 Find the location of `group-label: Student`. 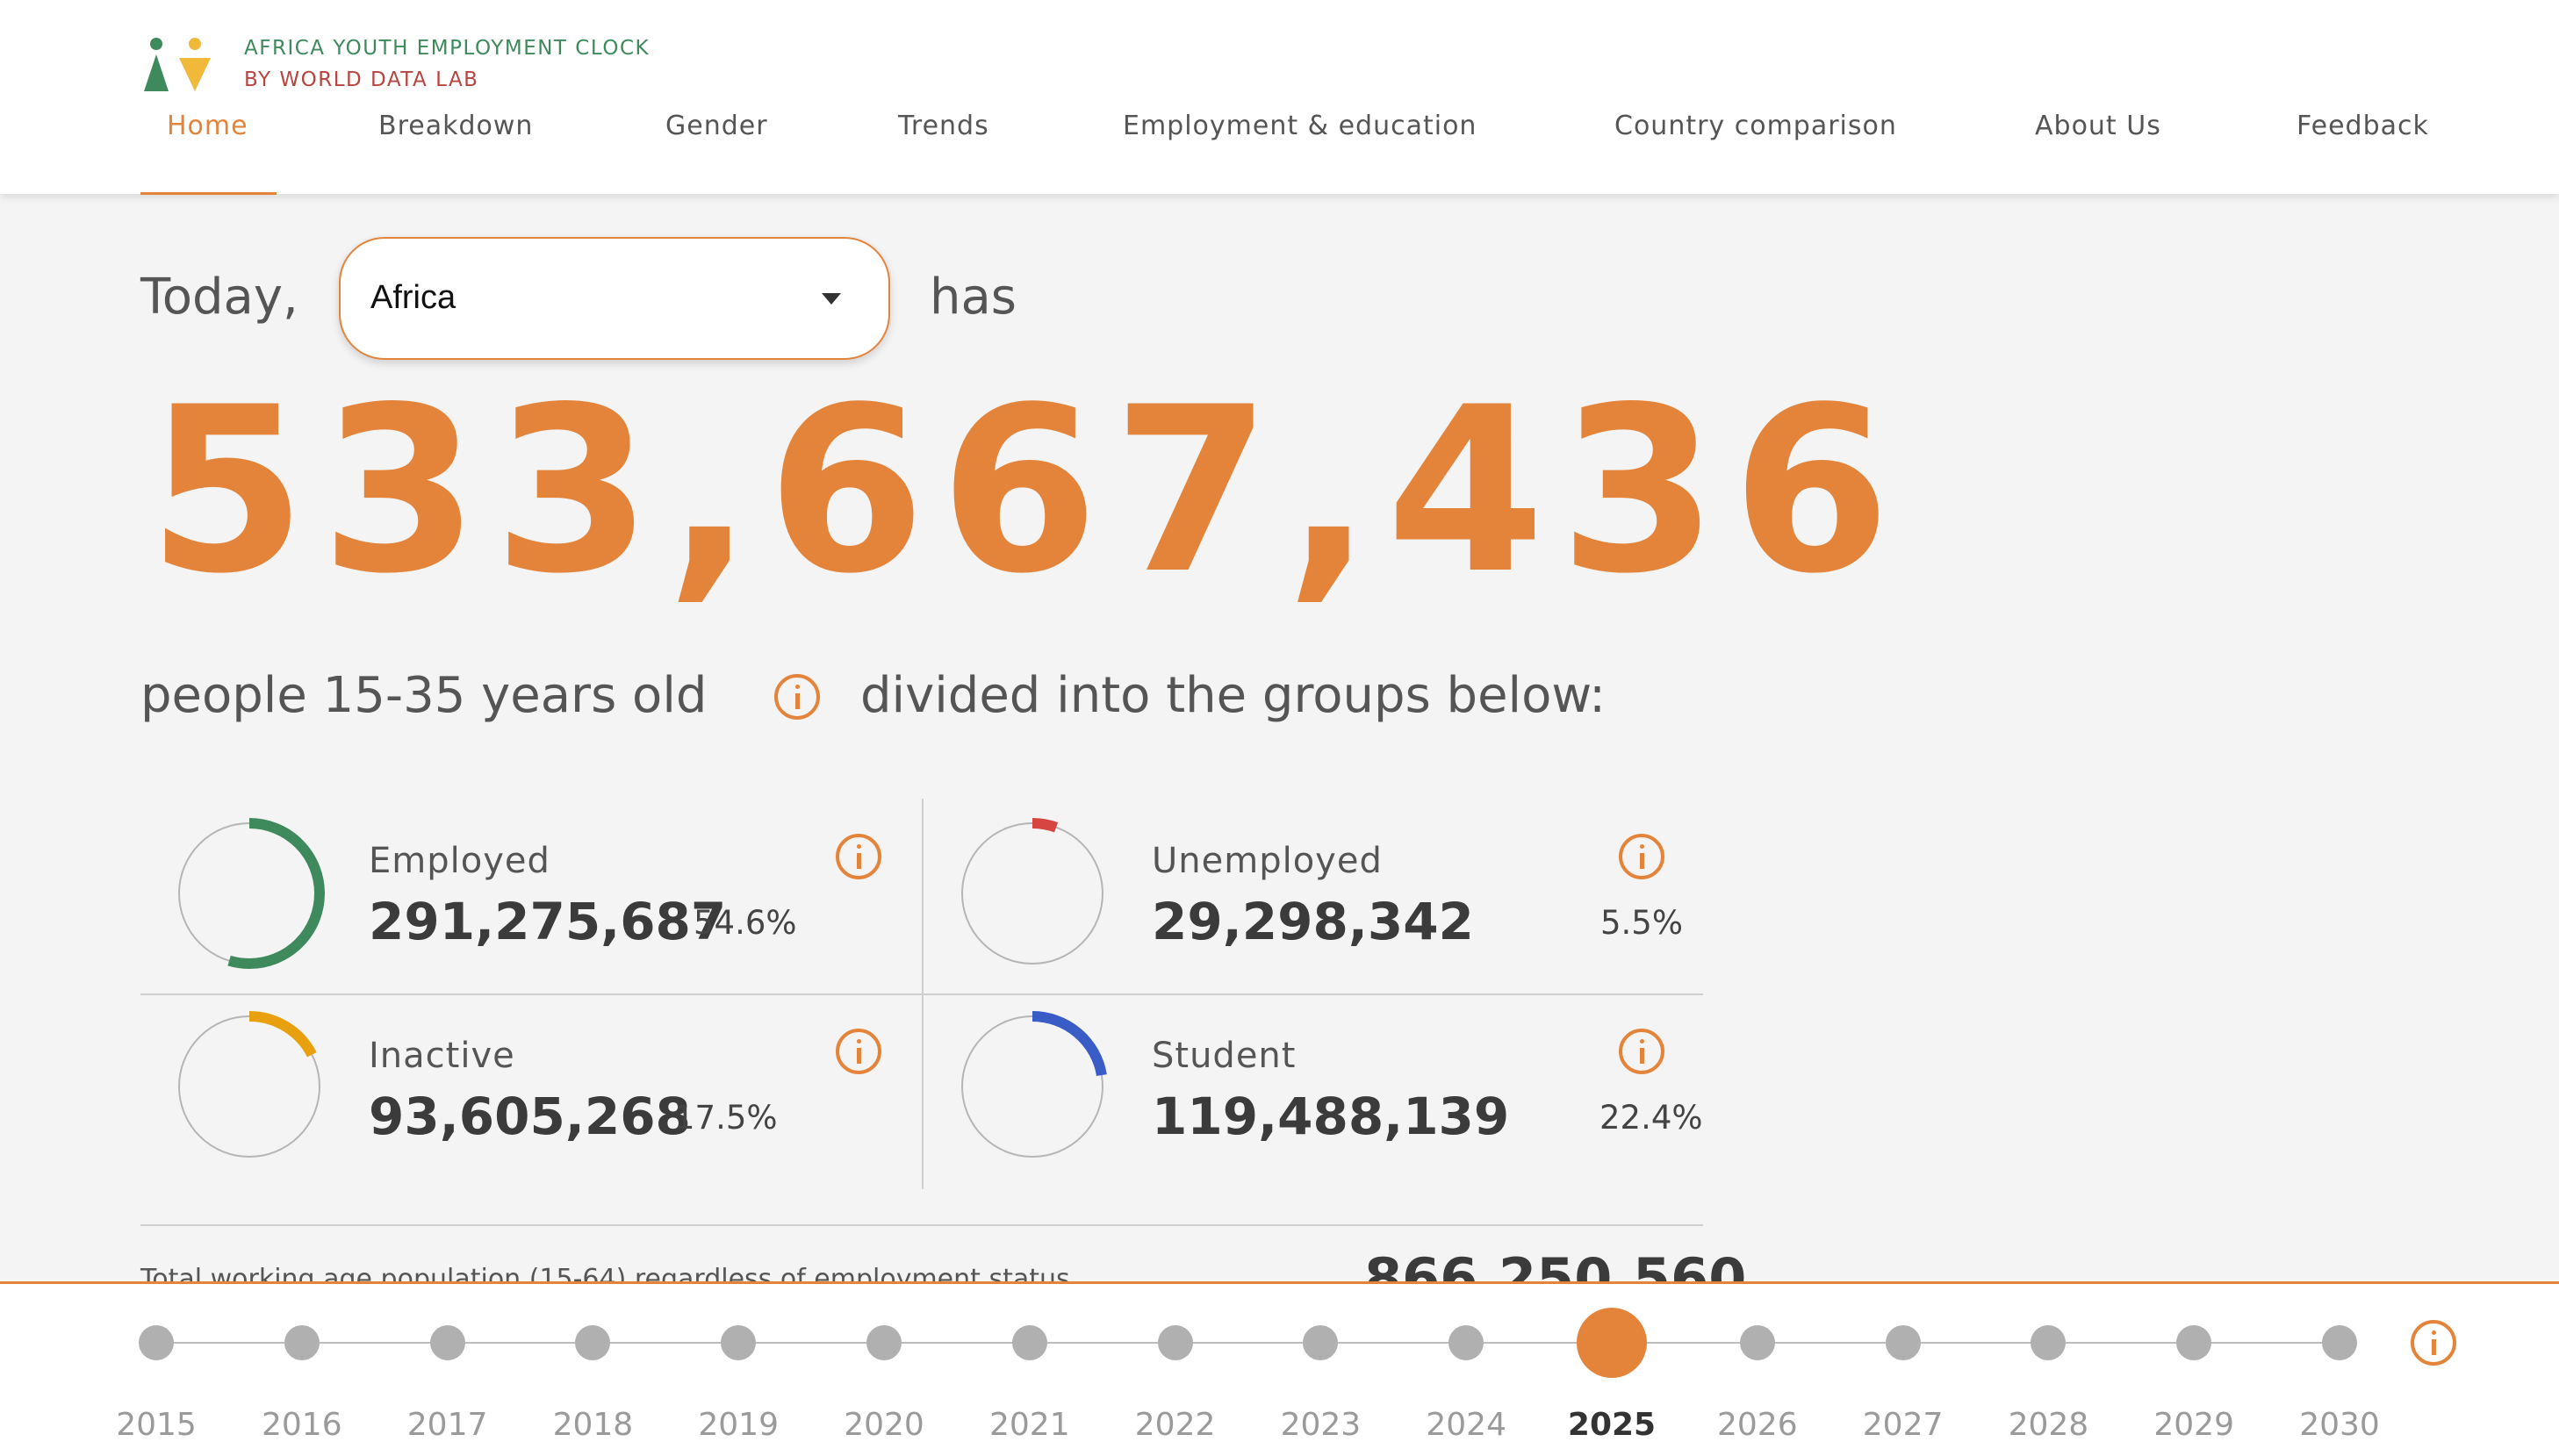

group-label: Student is located at coordinates (1225, 1056).